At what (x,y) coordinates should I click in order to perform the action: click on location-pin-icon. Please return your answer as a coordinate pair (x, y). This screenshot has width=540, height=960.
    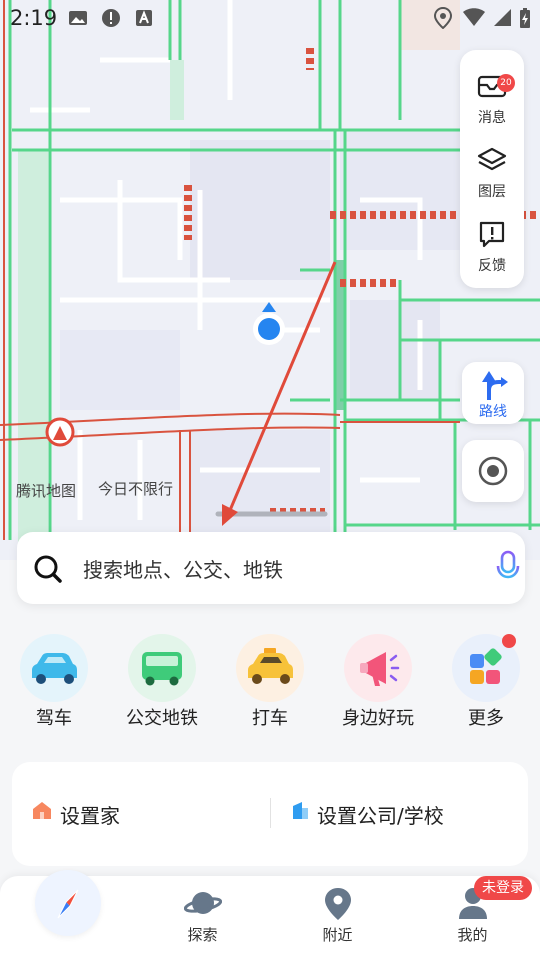
    Looking at the image, I should click on (338, 904).